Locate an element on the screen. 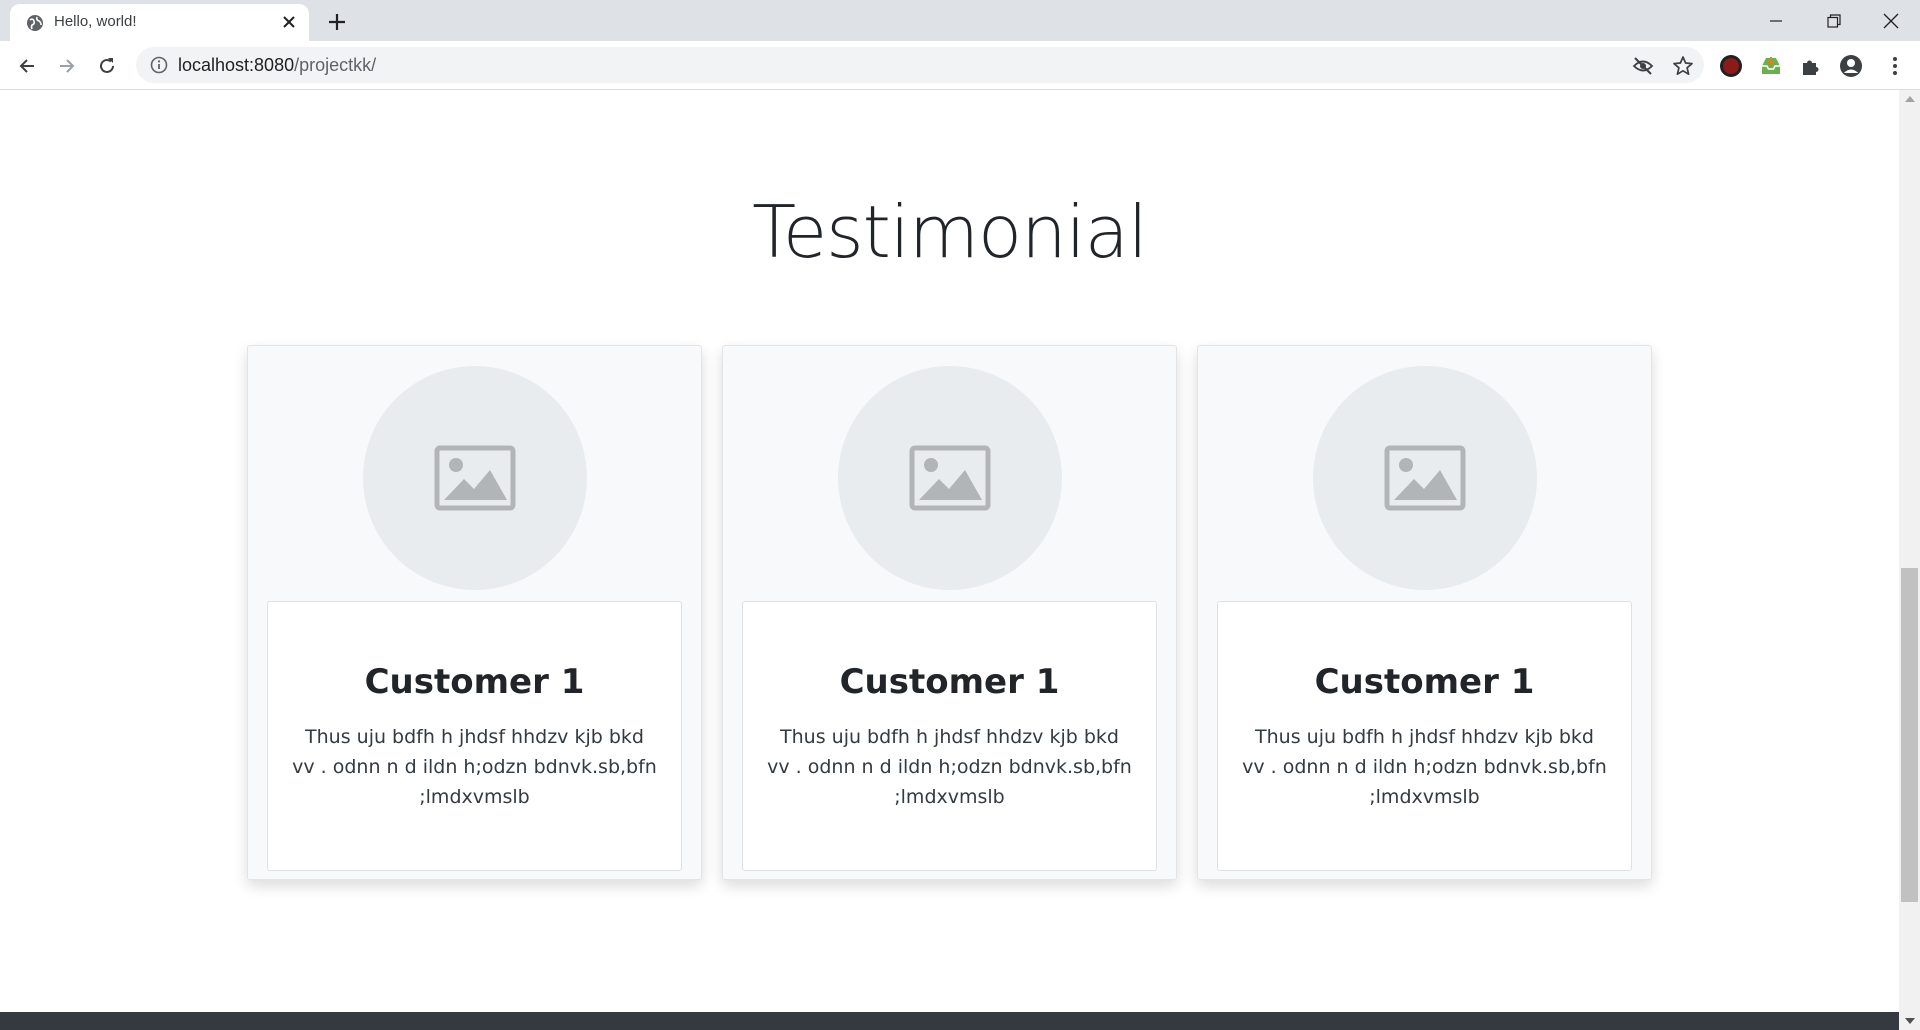  browser-menu-button is located at coordinates (1895, 66).